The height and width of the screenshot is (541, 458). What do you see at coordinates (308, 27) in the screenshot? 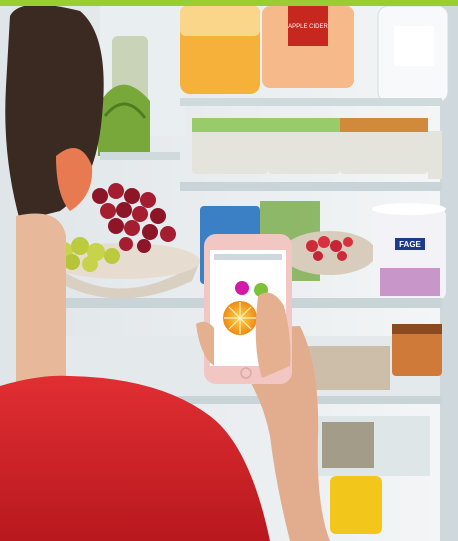
I see `cider-label-text: APPLE CIDER` at bounding box center [308, 27].